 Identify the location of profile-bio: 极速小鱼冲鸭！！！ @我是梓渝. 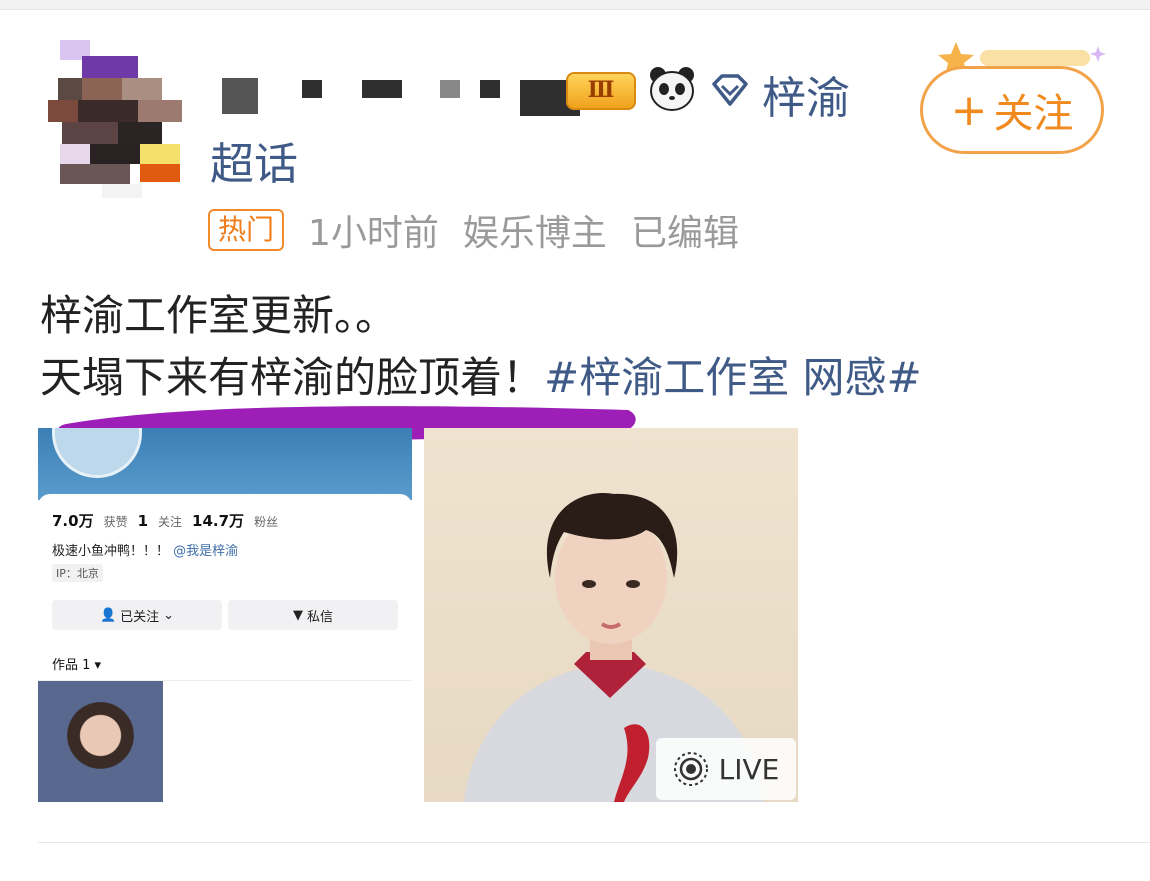
(145, 549).